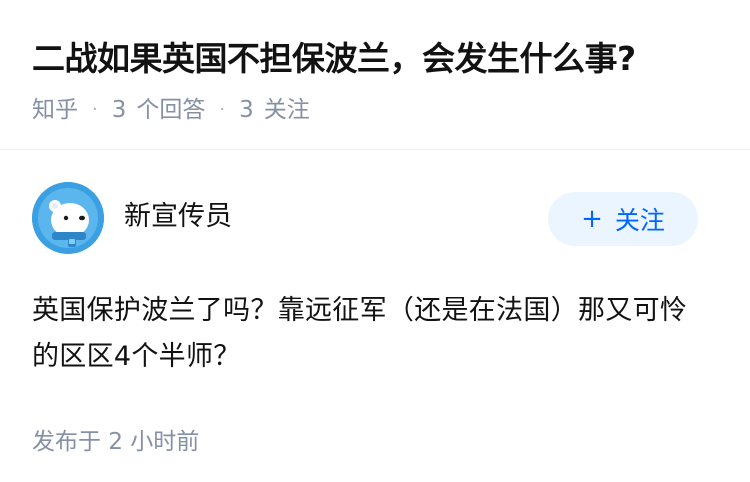 The width and height of the screenshot is (750, 482). I want to click on avatar, so click(68, 218).